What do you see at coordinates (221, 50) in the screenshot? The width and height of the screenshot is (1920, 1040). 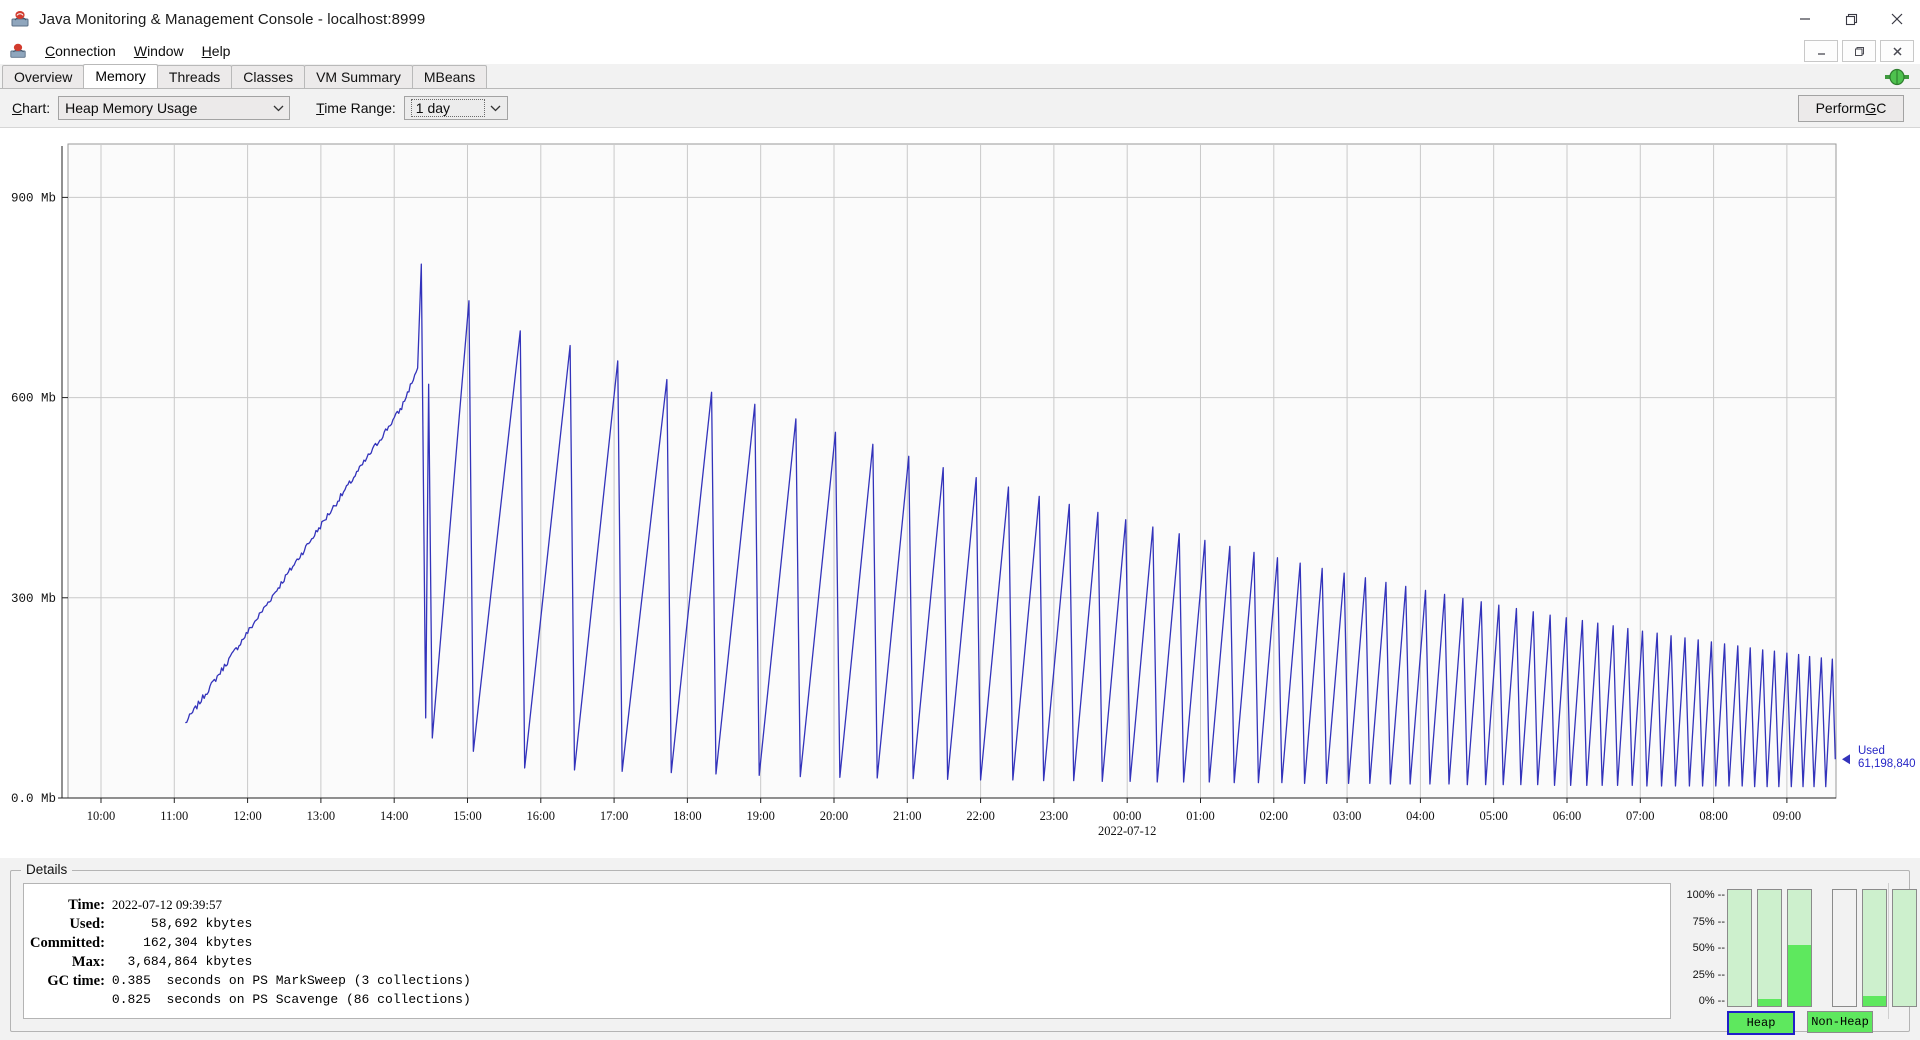 I see `menu-help-label: elp` at bounding box center [221, 50].